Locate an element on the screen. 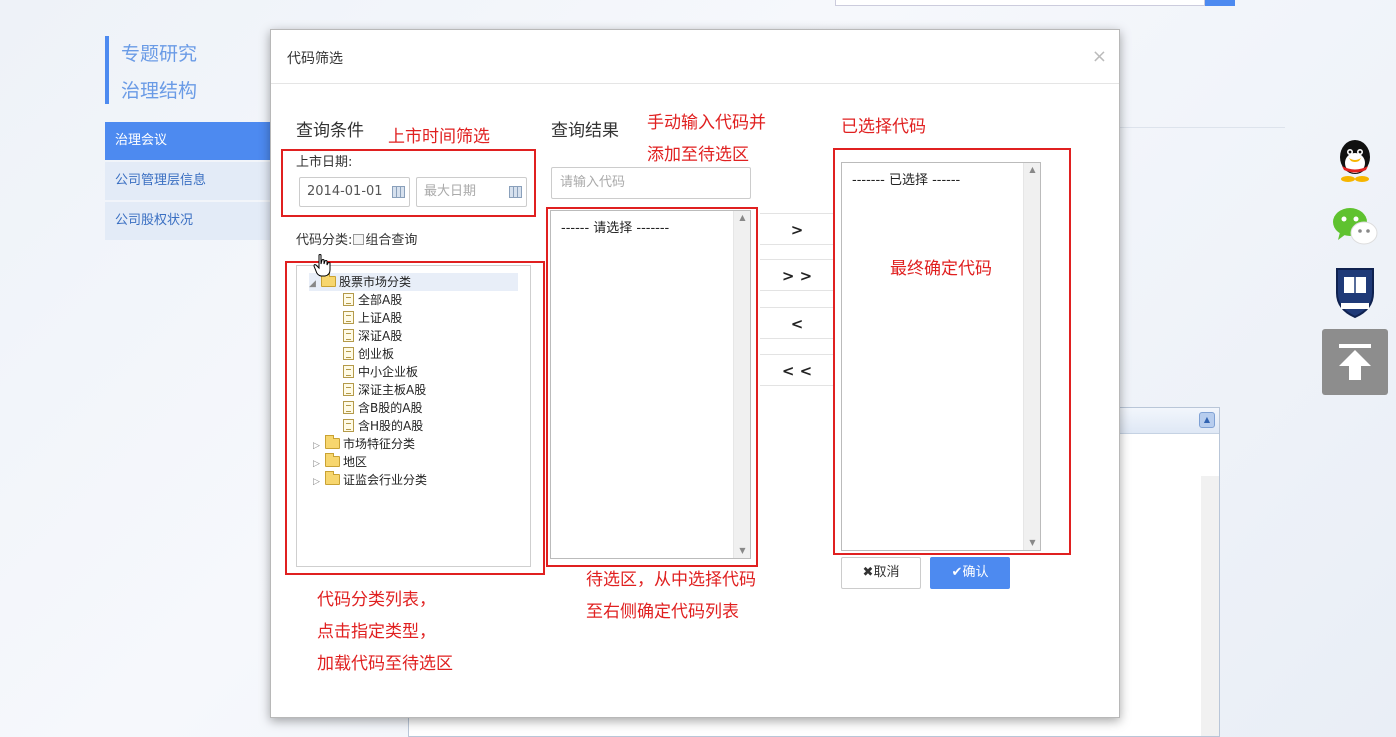 Image resolution: width=1396 pixels, height=737 pixels. section-title-sub: 治理结构 is located at coordinates (159, 91).